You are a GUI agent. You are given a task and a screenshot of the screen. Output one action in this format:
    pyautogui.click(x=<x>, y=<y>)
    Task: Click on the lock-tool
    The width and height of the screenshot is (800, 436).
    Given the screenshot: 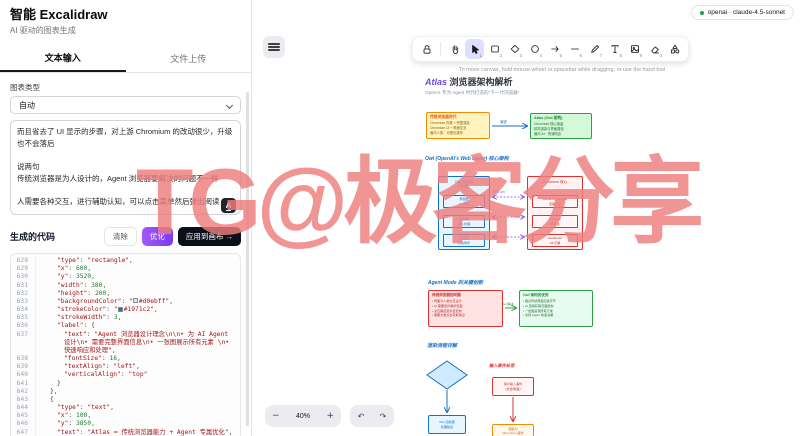 What is the action you would take?
    pyautogui.click(x=426, y=49)
    